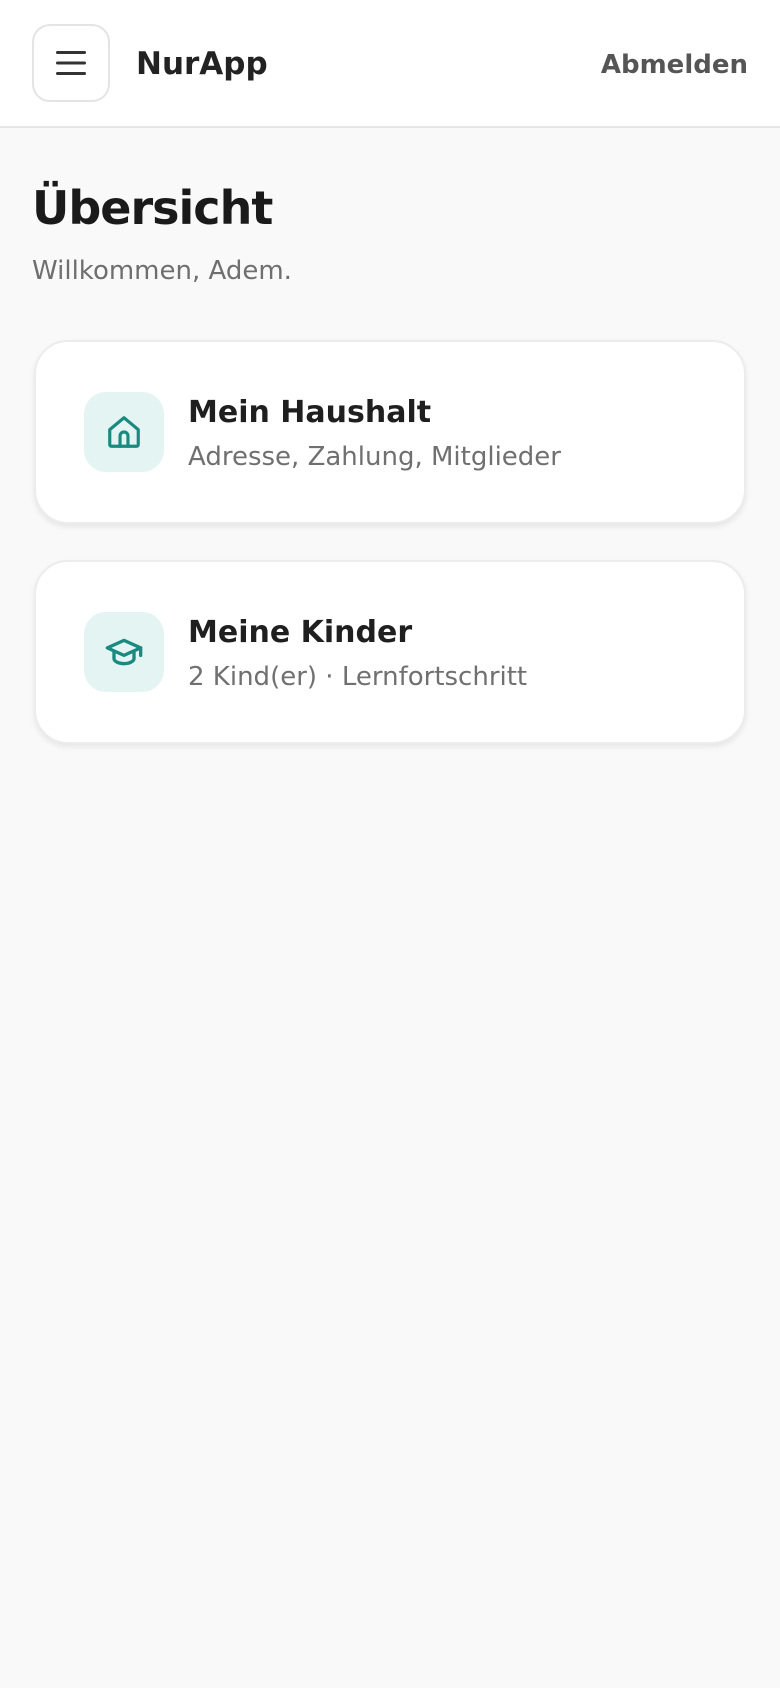 The height and width of the screenshot is (1688, 780). I want to click on card-title: Mein Haushalt, so click(310, 412).